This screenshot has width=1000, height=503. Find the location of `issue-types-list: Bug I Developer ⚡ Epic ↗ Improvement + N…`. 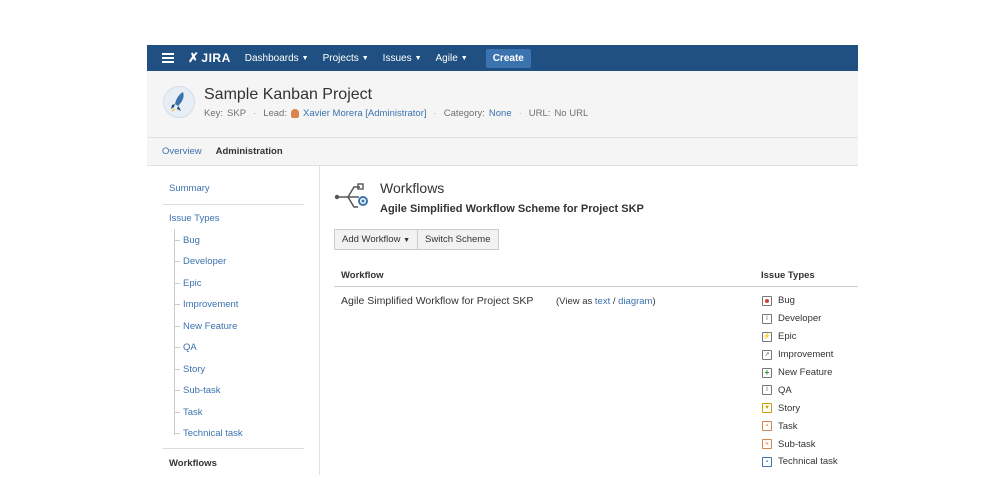

issue-types-list: Bug I Developer ⚡ Epic ↗ Improvement + N… is located at coordinates (800, 381).